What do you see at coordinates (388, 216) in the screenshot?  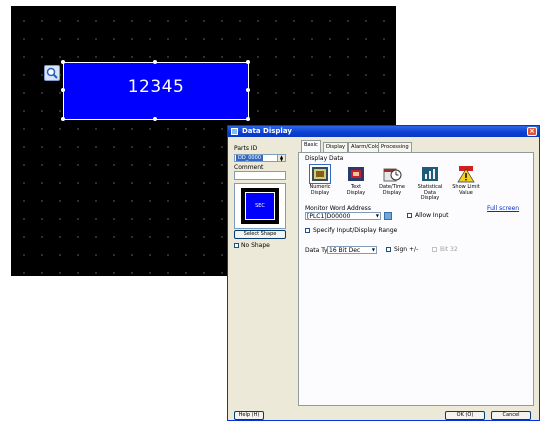 I see `address-input-icon` at bounding box center [388, 216].